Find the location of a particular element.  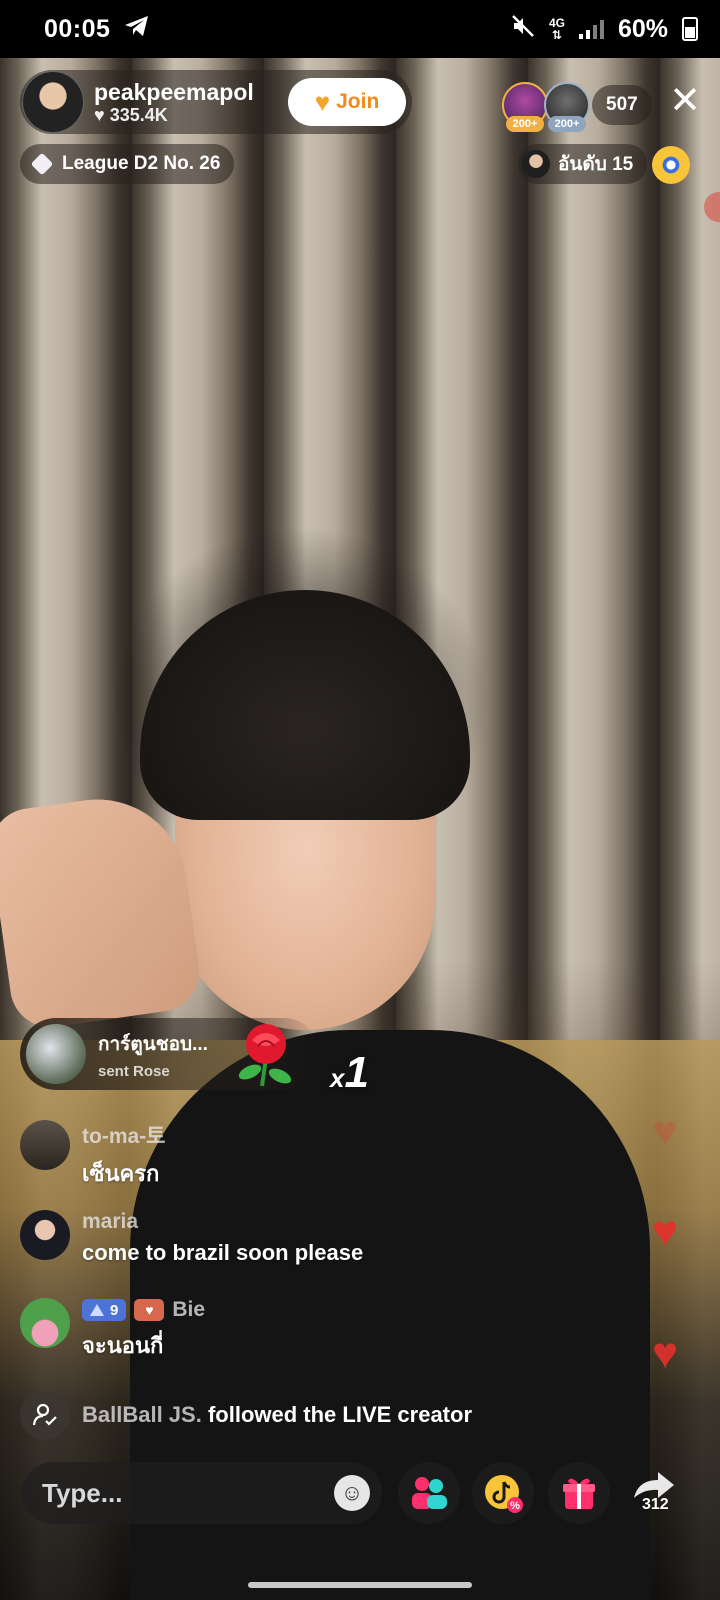

diamond-icon is located at coordinates (42, 164).